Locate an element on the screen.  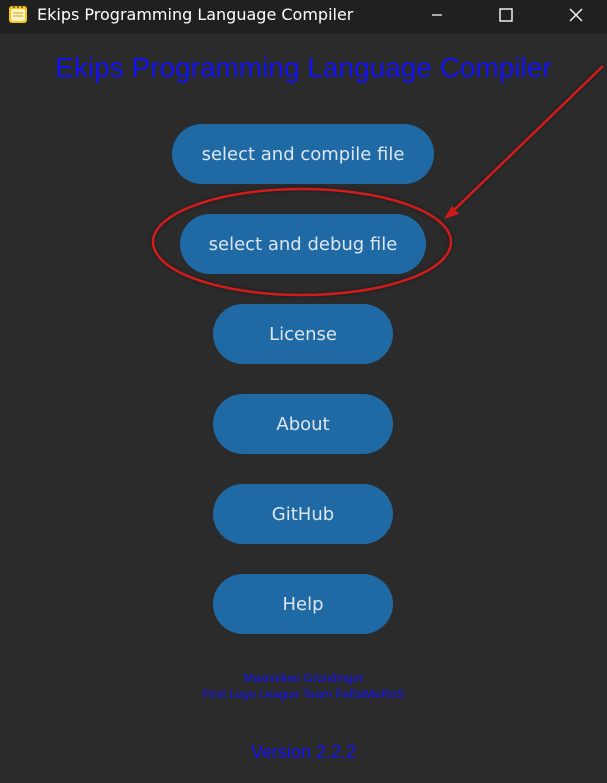
minimize-icon is located at coordinates (437, 15).